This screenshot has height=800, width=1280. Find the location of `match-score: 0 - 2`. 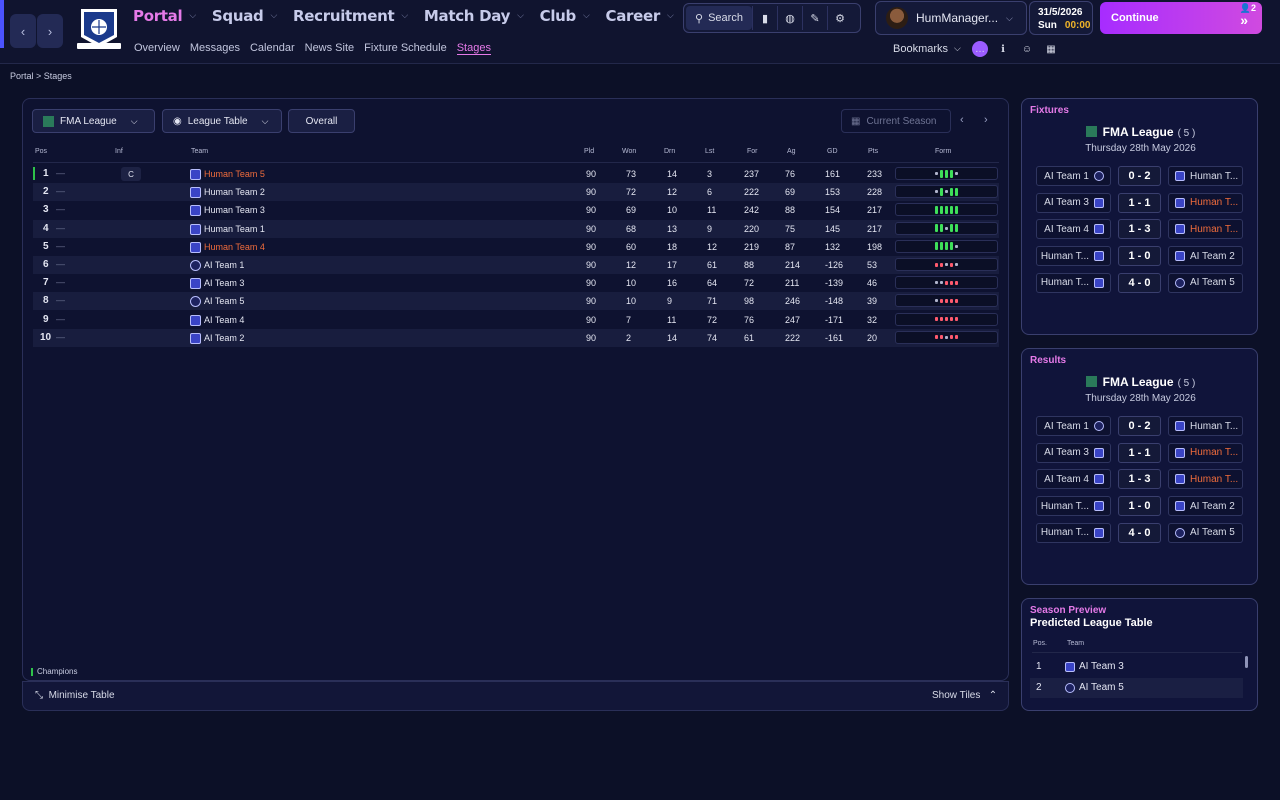

match-score: 0 - 2 is located at coordinates (1139, 176).